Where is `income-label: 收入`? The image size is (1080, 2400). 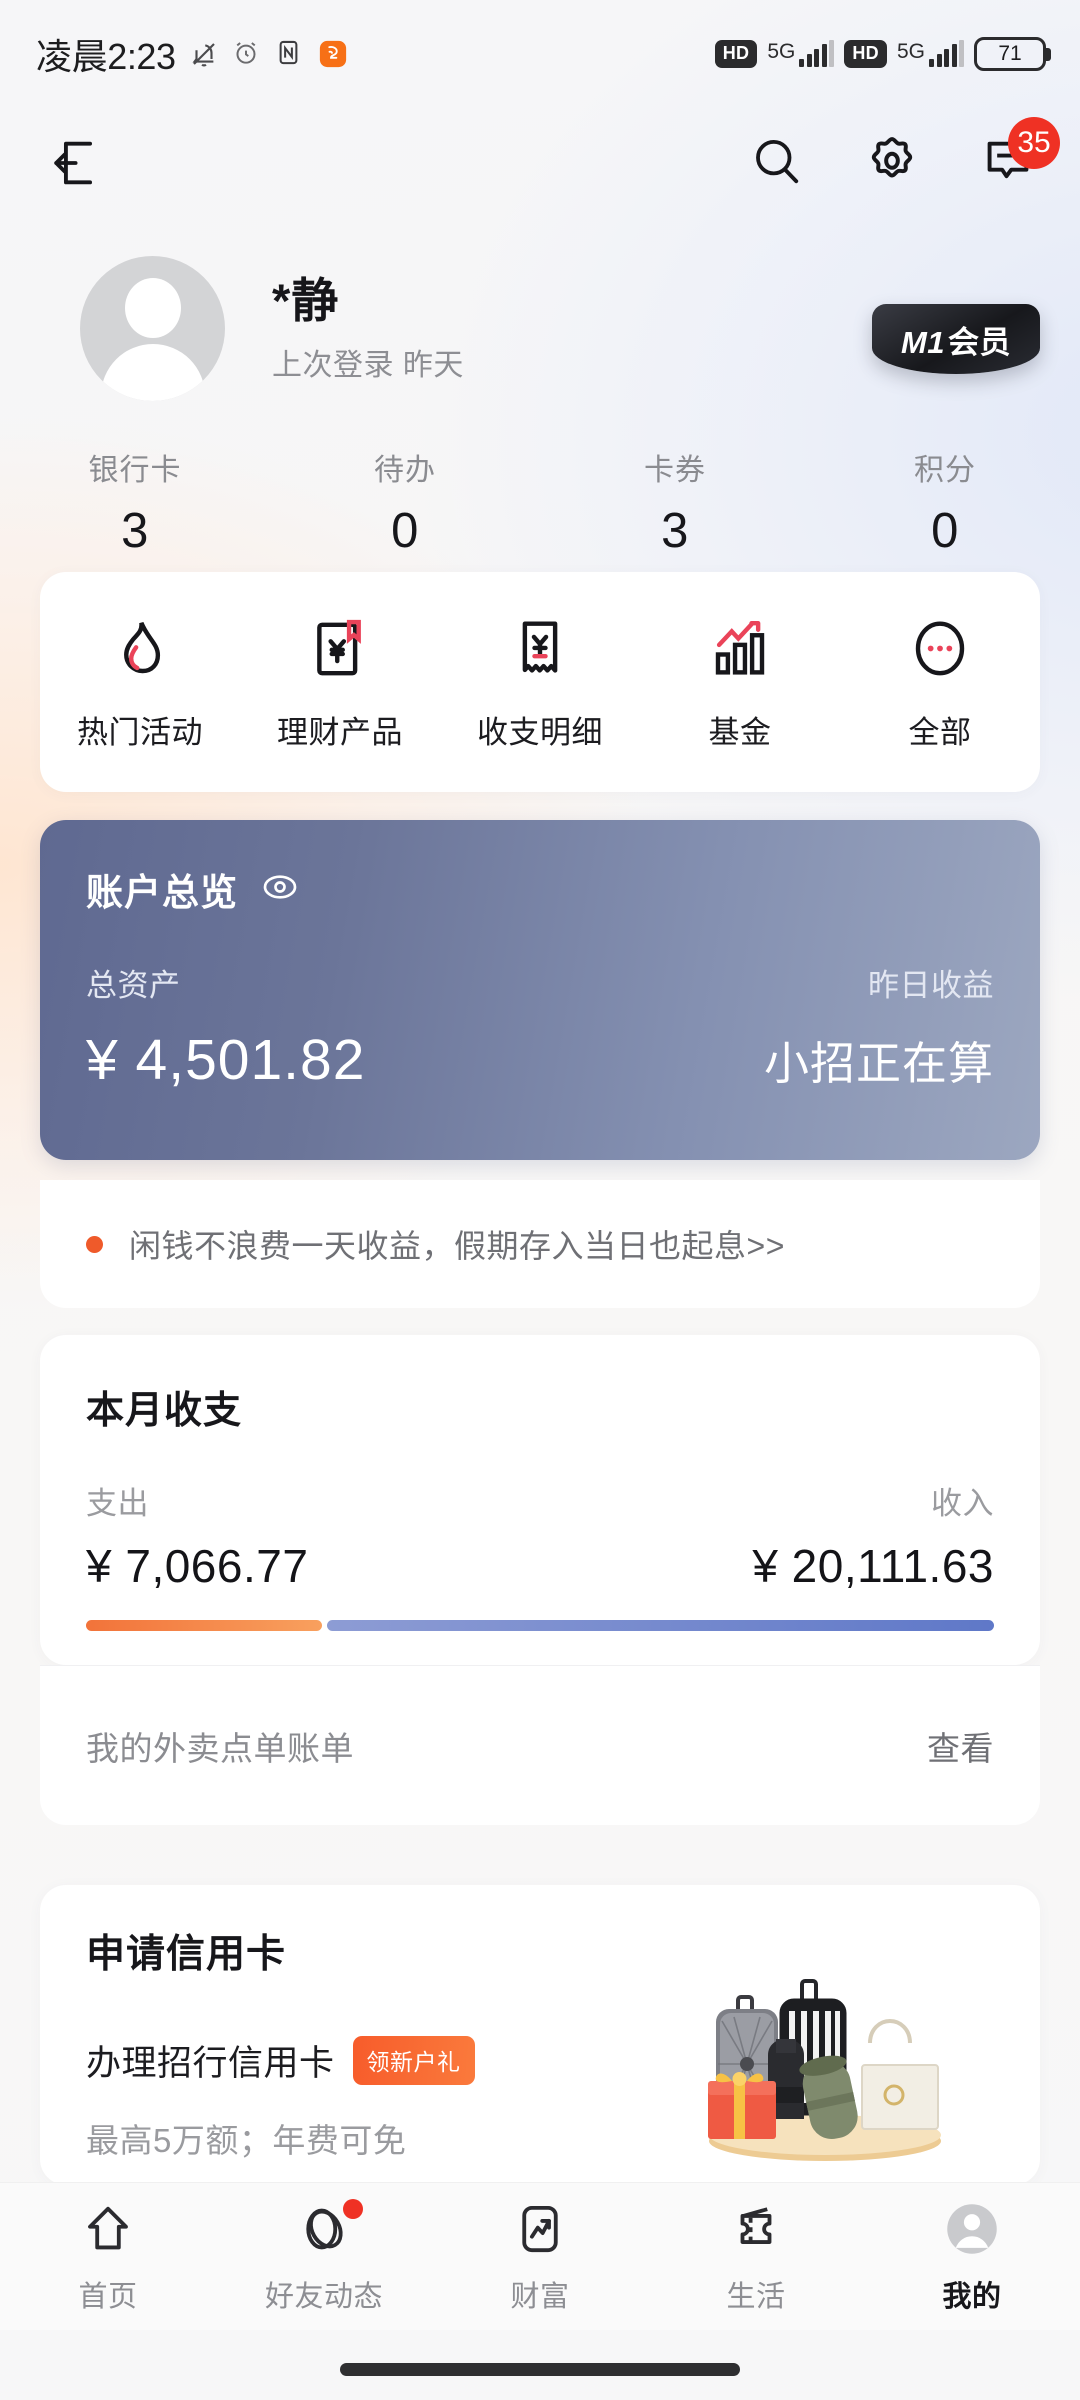
income-label: 收入 is located at coordinates (962, 1503).